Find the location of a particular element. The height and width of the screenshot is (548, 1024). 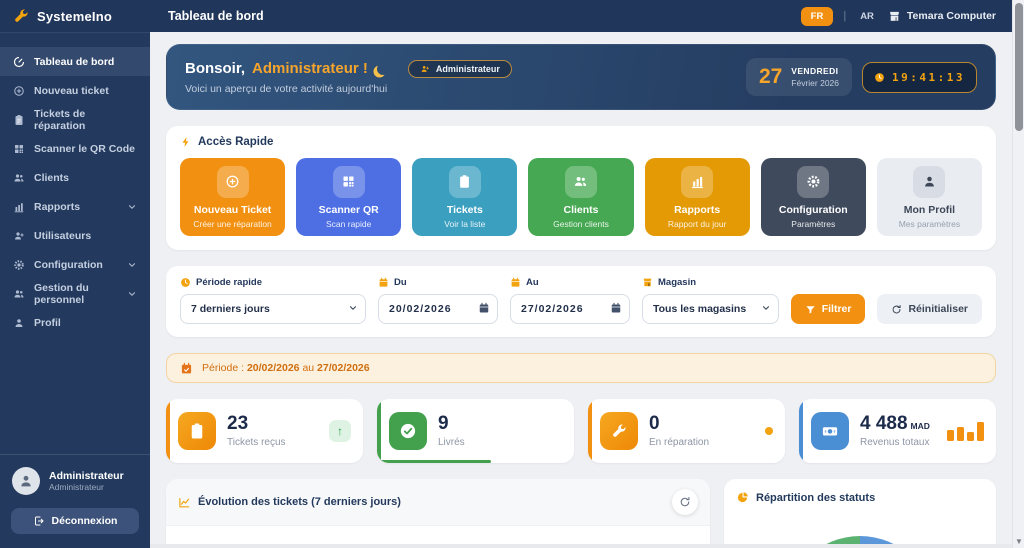

quick-access-header: Accès Rapide is located at coordinates (581, 142).